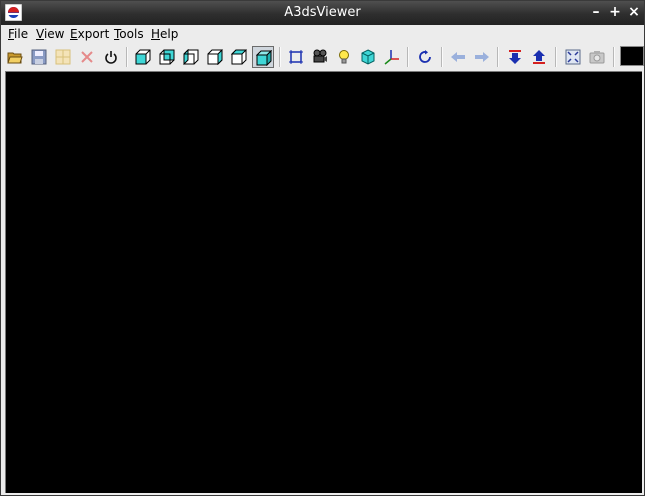  I want to click on menu-view: View, so click(50, 34).